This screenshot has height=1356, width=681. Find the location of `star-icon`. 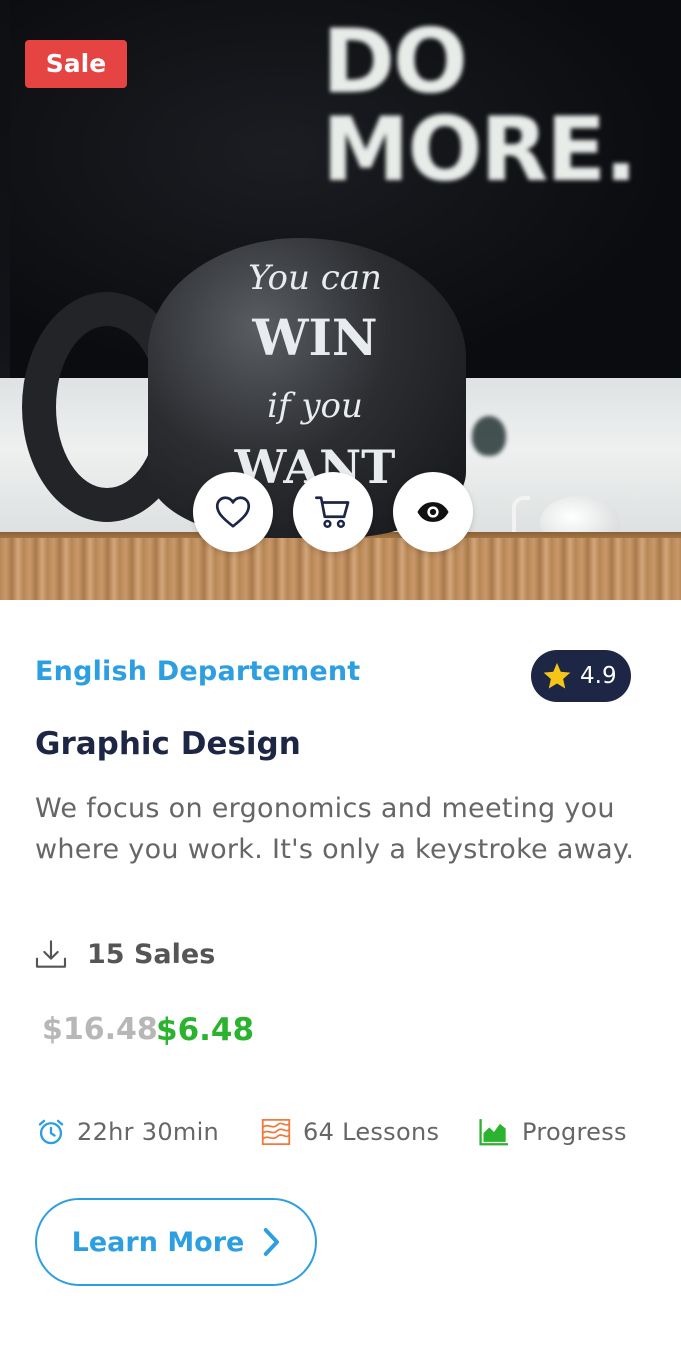

star-icon is located at coordinates (557, 675).